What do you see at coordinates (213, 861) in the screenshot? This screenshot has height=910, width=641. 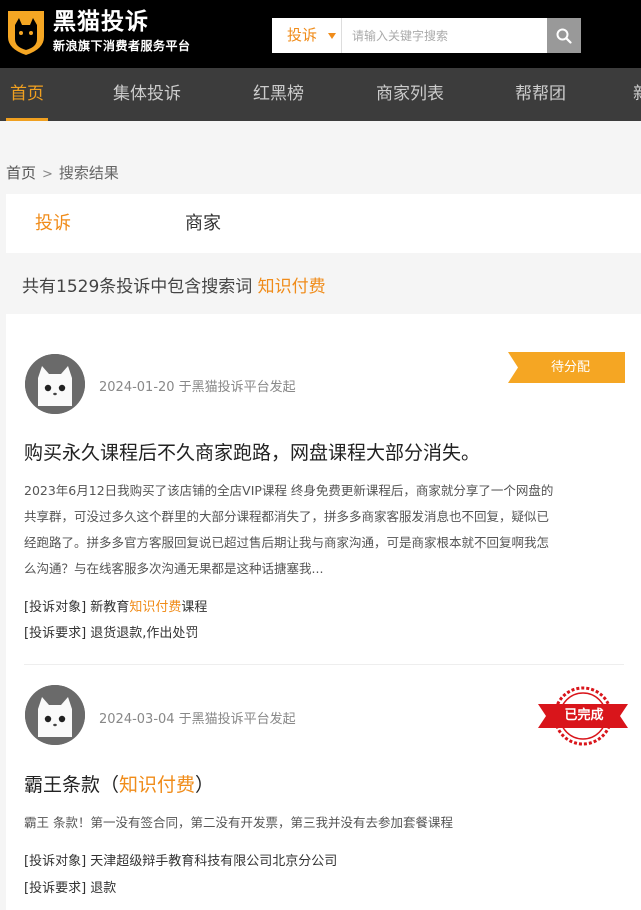 I see `target-value: 天津超级辩手教育科技有限公司北京分公司` at bounding box center [213, 861].